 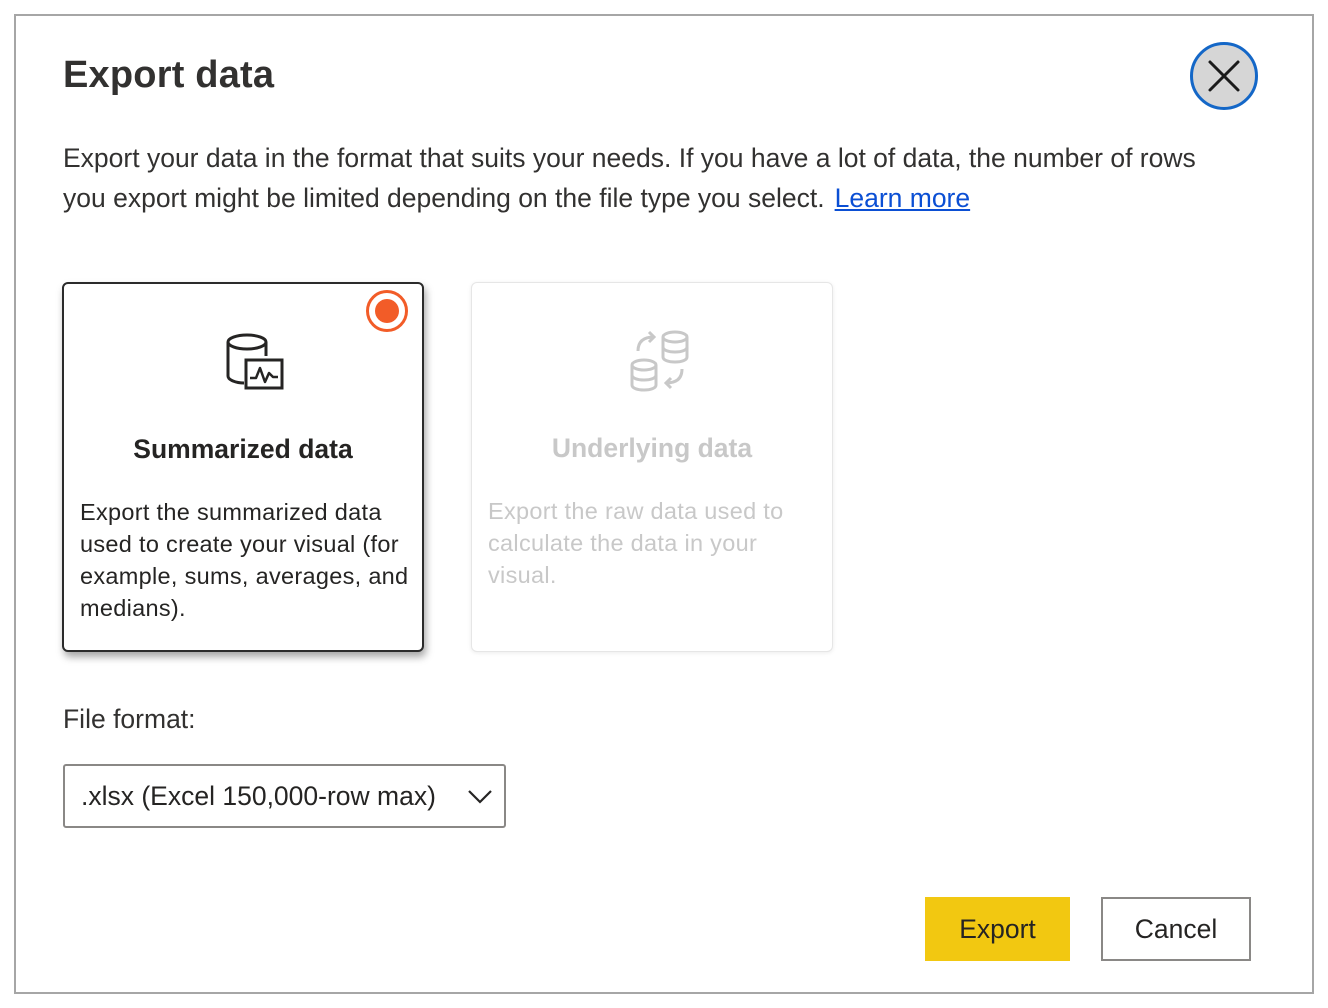 What do you see at coordinates (129, 719) in the screenshot?
I see `file-format-label: File format:` at bounding box center [129, 719].